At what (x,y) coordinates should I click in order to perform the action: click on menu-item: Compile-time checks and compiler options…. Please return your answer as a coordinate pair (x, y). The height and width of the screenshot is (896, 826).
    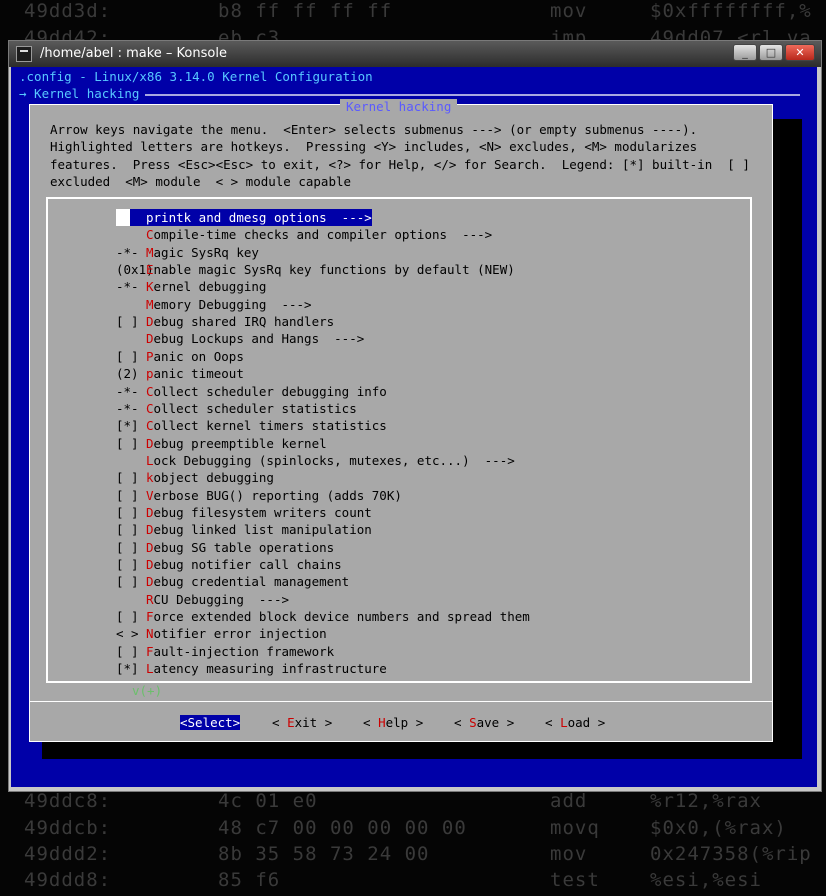
    Looking at the image, I should click on (304, 234).